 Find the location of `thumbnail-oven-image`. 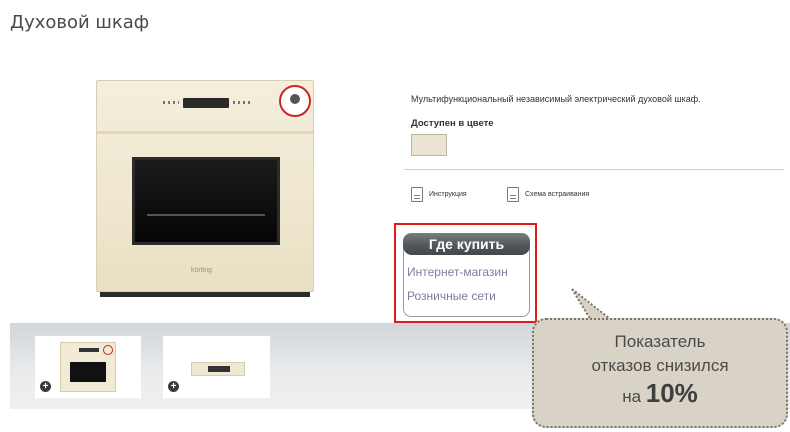

thumbnail-oven-image is located at coordinates (88, 367).